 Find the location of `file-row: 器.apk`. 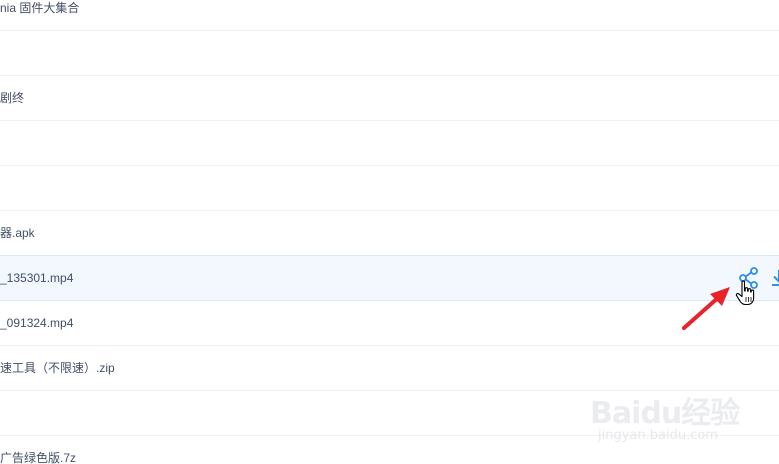

file-row: 器.apk is located at coordinates (389, 233).